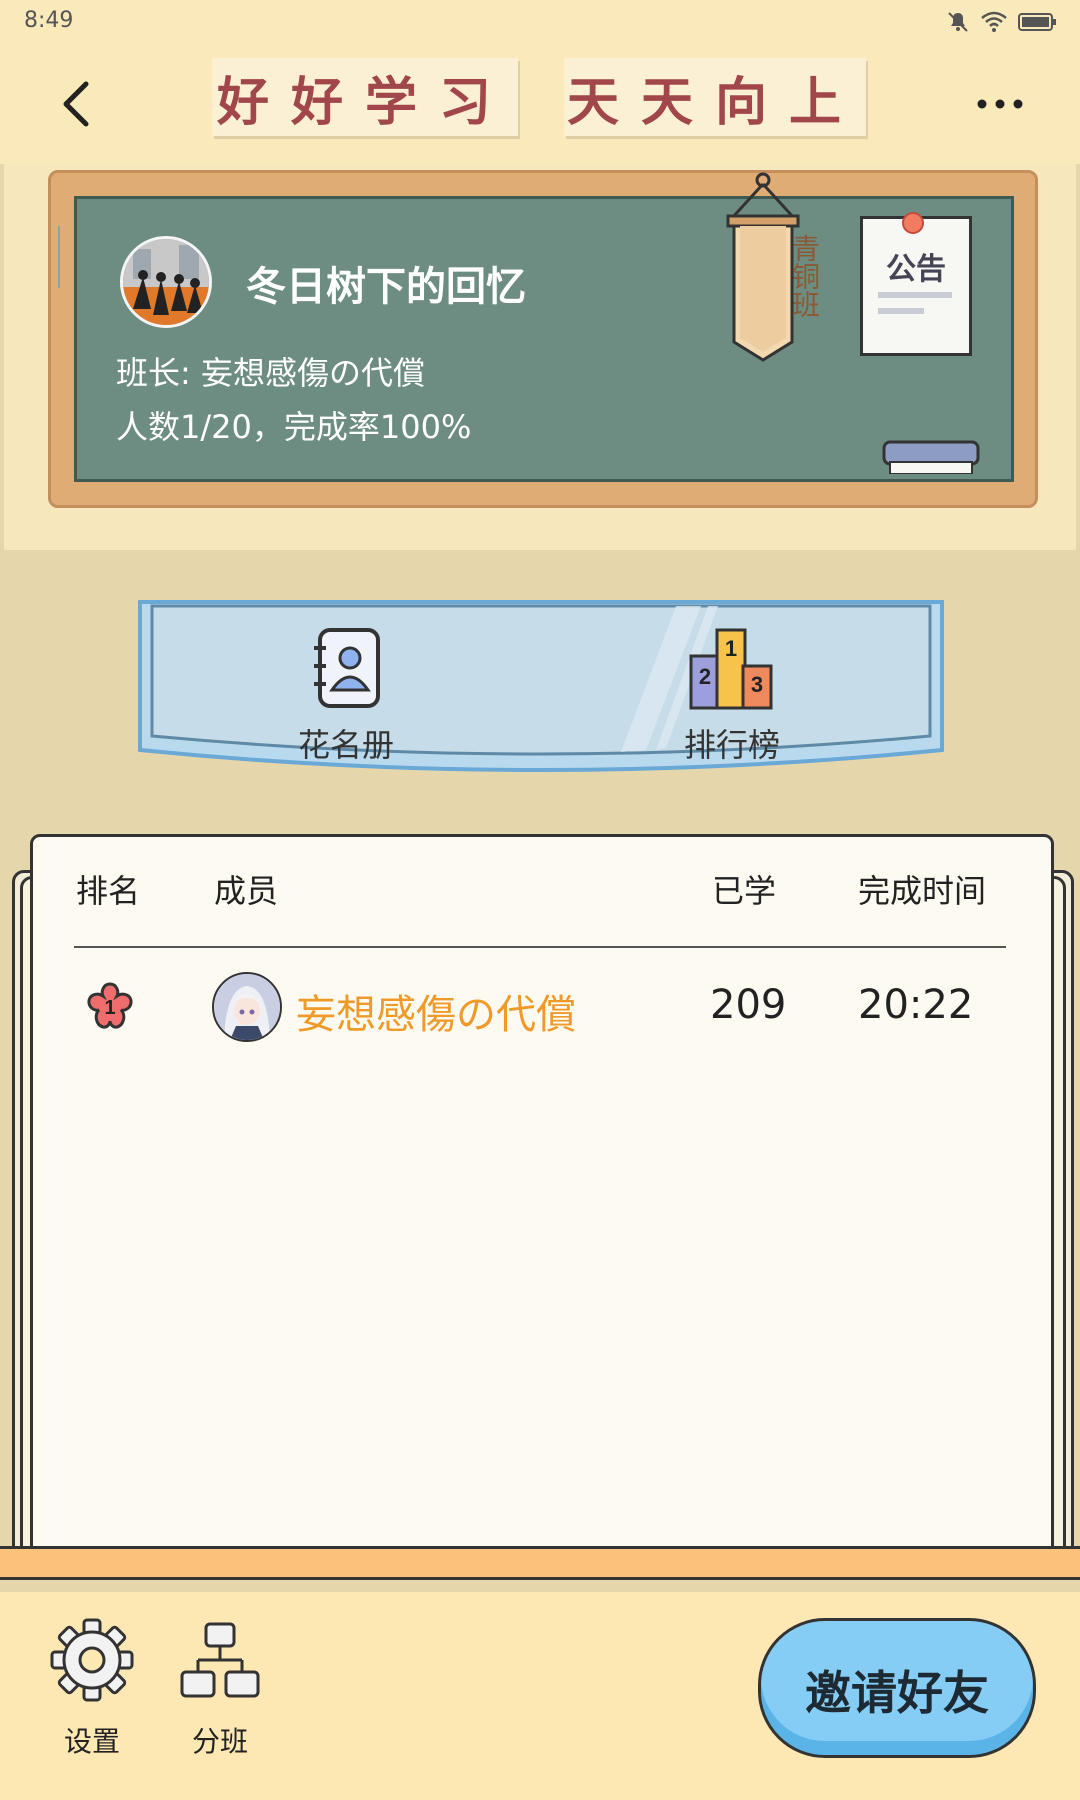 Image resolution: width=1080 pixels, height=1800 pixels. Describe the element at coordinates (76, 104) in the screenshot. I see `chevron-left-icon` at that location.